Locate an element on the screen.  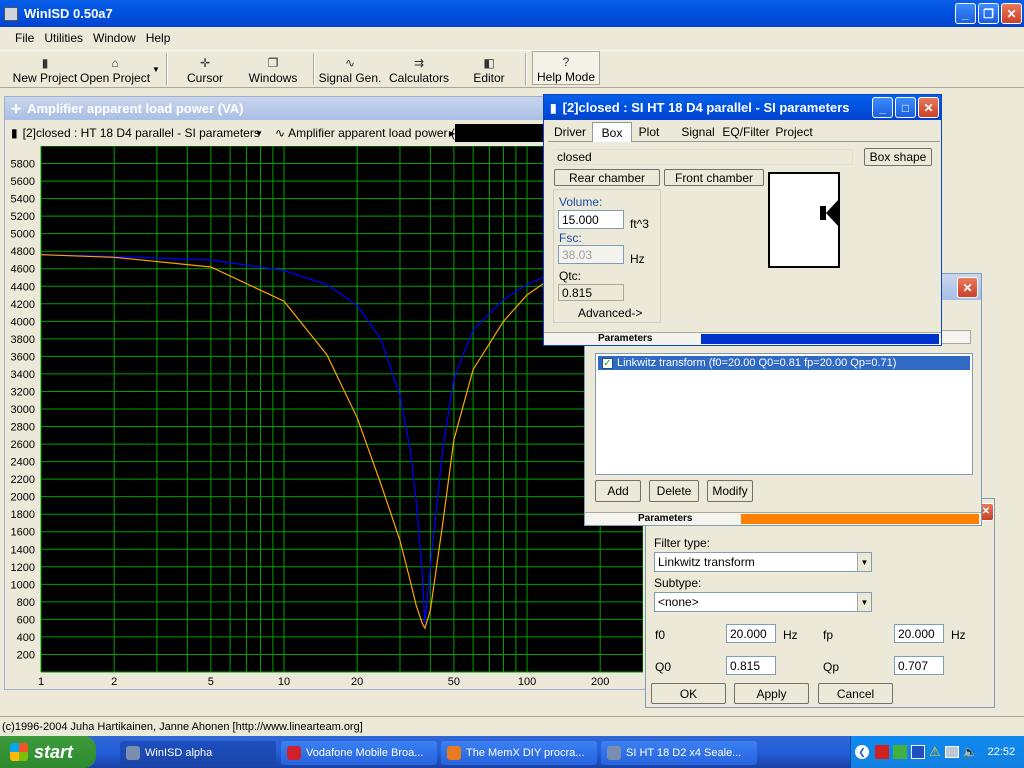
system-tray: ❮ ⚠ 🔈 22:52 is located at coordinates (937, 752).